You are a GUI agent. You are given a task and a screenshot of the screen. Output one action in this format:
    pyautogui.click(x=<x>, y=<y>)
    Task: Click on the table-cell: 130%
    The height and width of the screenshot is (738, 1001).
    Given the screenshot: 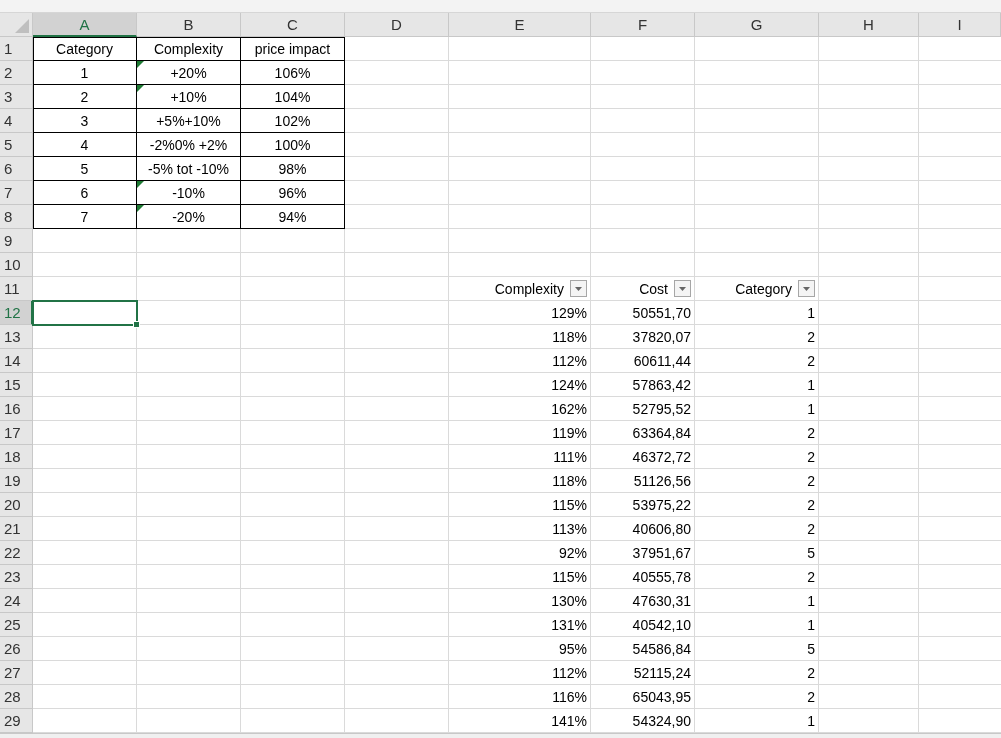 What is the action you would take?
    pyautogui.click(x=569, y=600)
    